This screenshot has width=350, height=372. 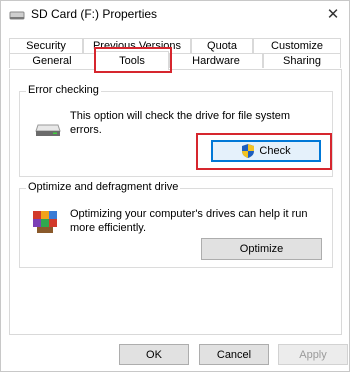 What do you see at coordinates (313, 354) in the screenshot?
I see `apply-button: Apply` at bounding box center [313, 354].